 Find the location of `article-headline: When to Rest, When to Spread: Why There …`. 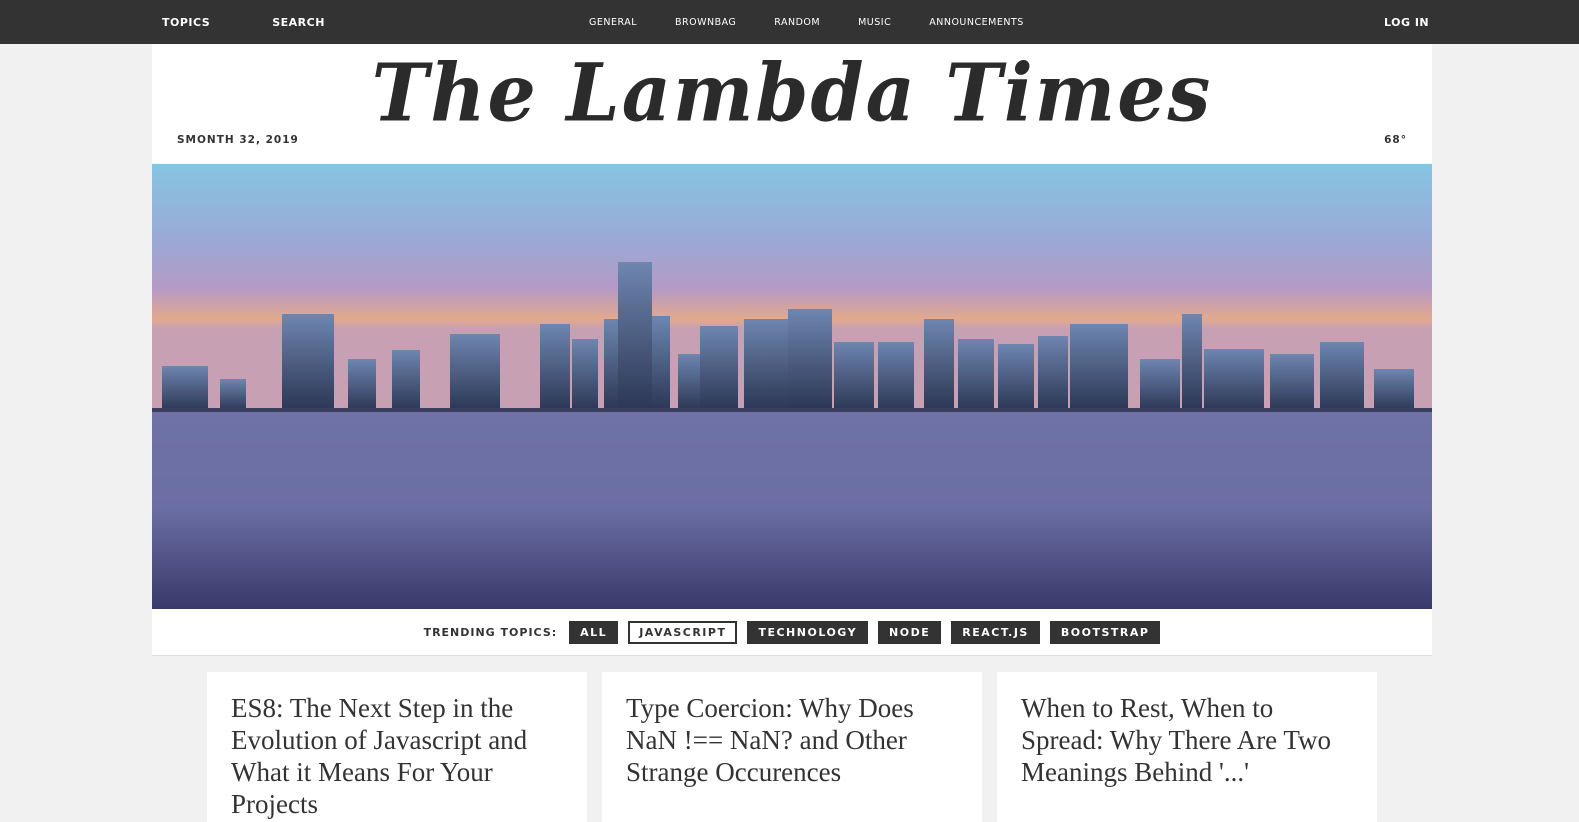

article-headline: When to Rest, When to Spread: Why There … is located at coordinates (1176, 740).